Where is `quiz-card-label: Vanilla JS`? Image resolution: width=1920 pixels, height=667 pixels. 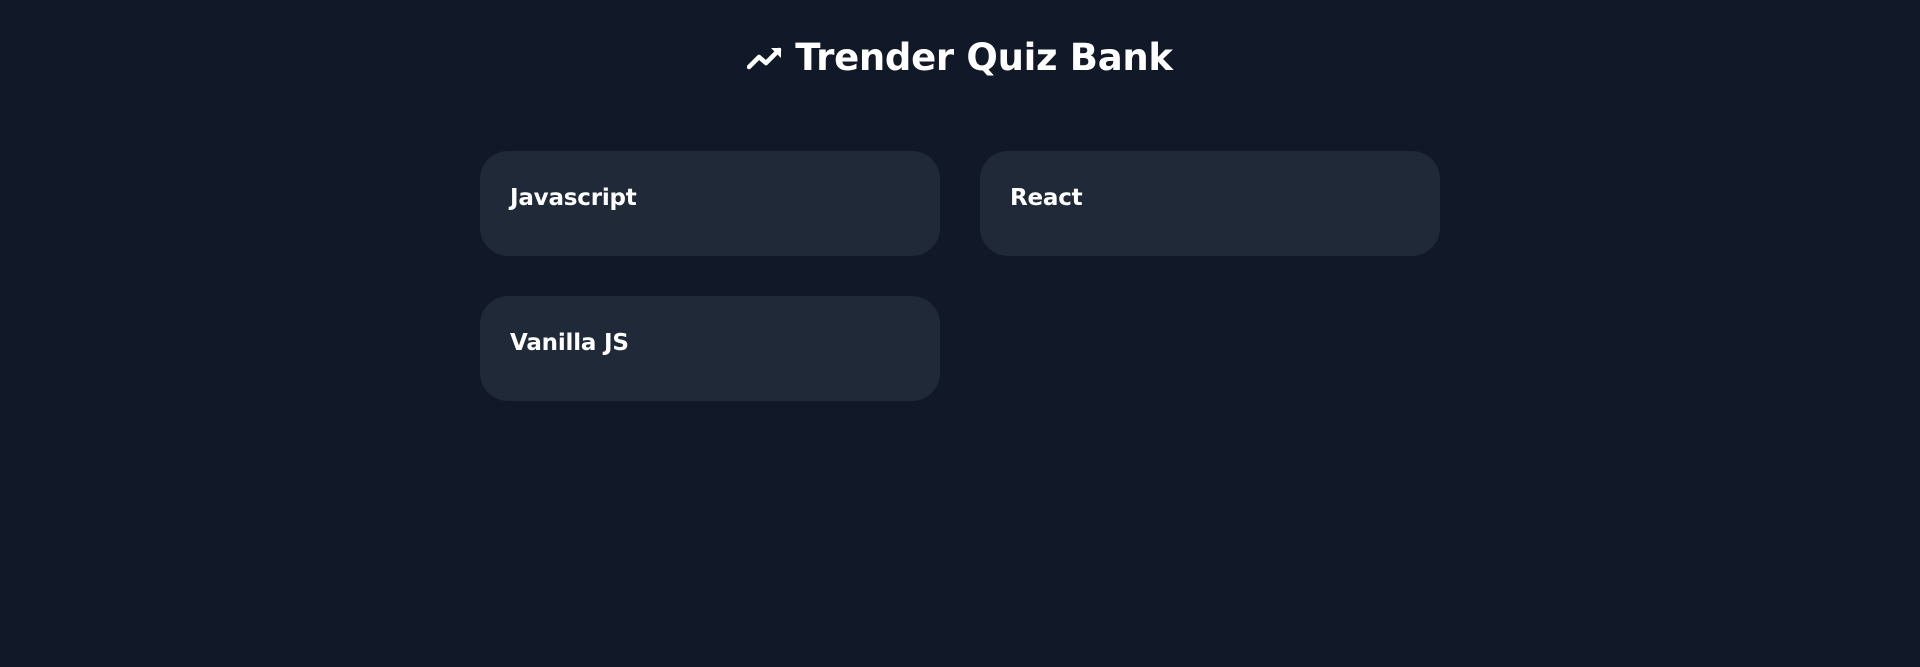
quiz-card-label: Vanilla JS is located at coordinates (569, 343).